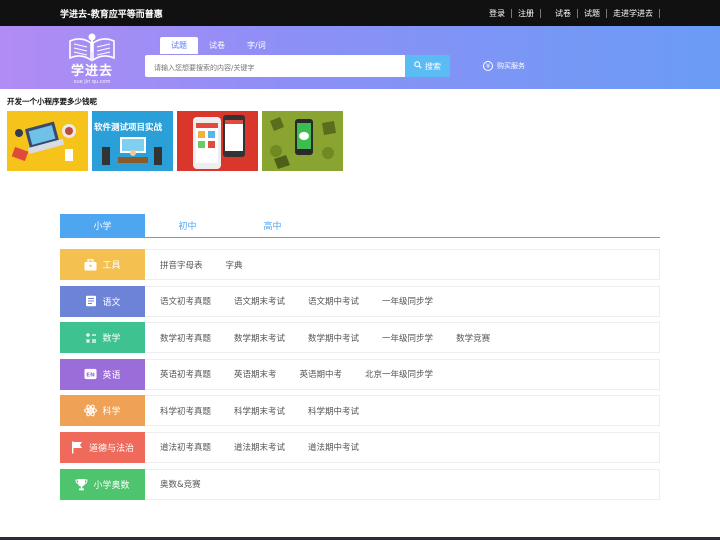 The width and height of the screenshot is (720, 540). What do you see at coordinates (111, 412) in the screenshot?
I see `subject-label: 科学` at bounding box center [111, 412].